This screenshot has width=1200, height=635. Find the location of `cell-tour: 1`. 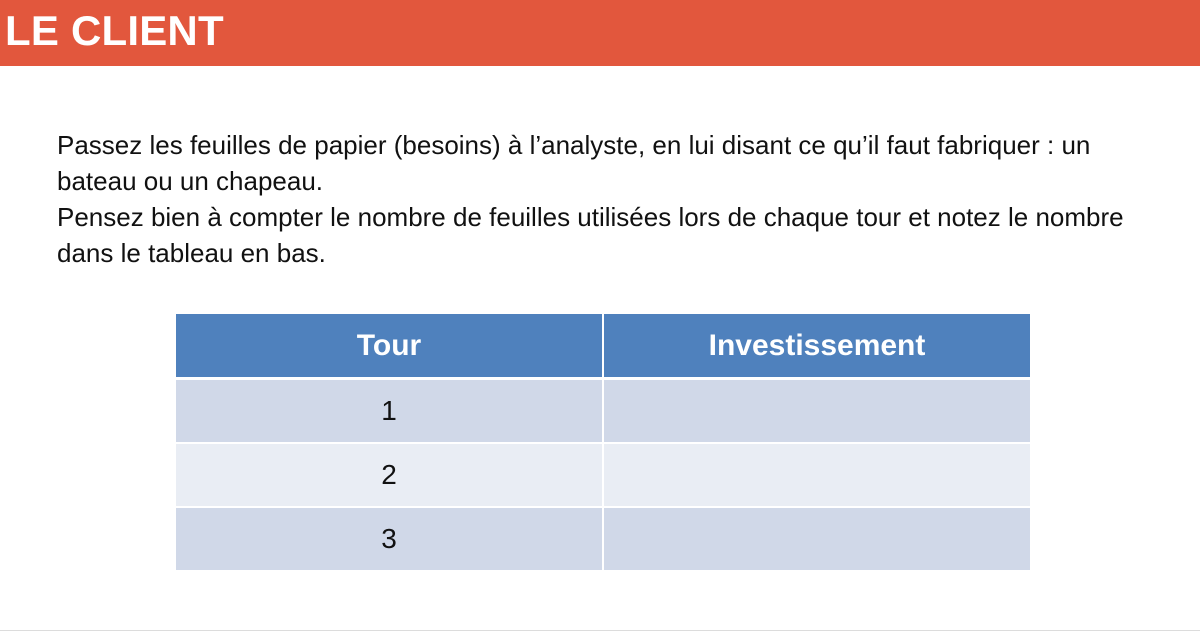

cell-tour: 1 is located at coordinates (390, 411).